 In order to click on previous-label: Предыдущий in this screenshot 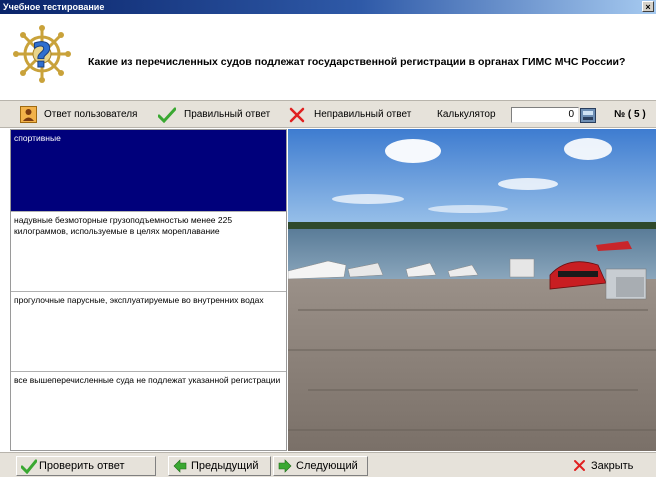, I will do `click(225, 466)`.